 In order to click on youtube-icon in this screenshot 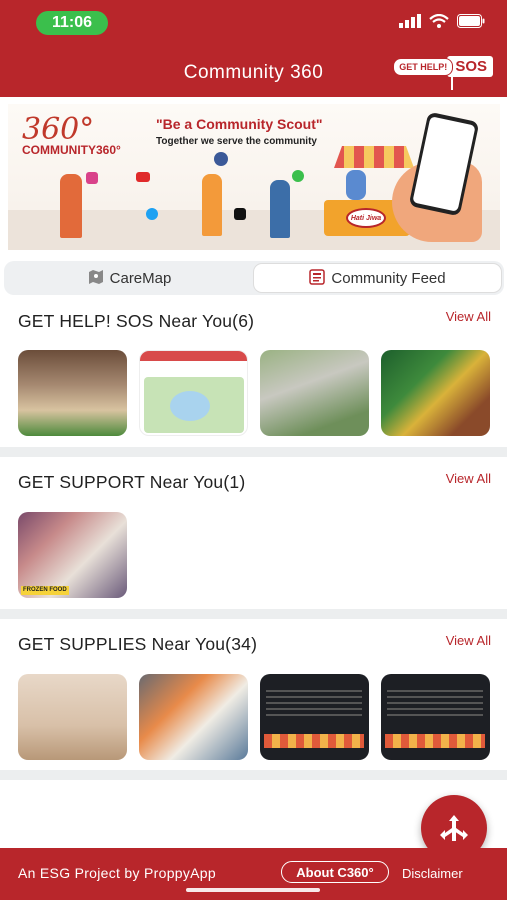, I will do `click(143, 177)`.